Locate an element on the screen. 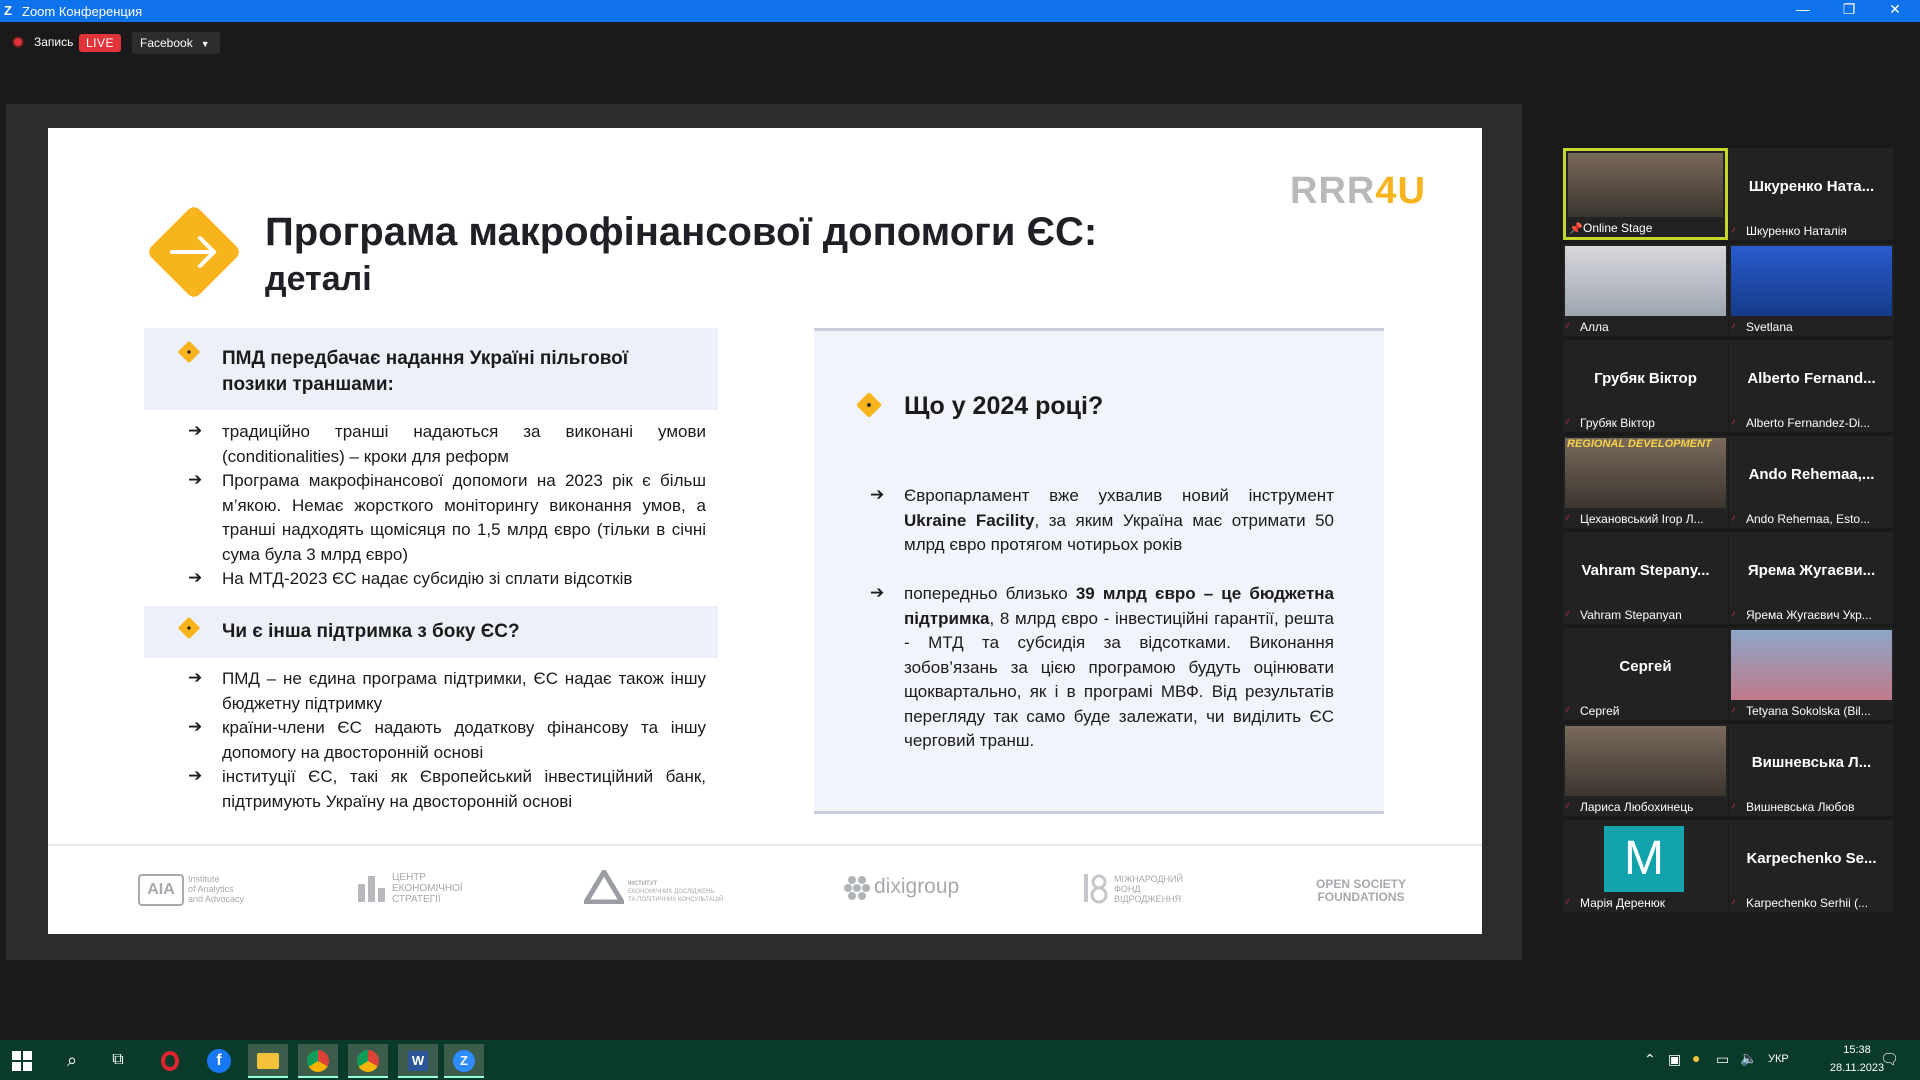 This screenshot has height=1080, width=1920. task-view-icon: ⧉ is located at coordinates (118, 1060).